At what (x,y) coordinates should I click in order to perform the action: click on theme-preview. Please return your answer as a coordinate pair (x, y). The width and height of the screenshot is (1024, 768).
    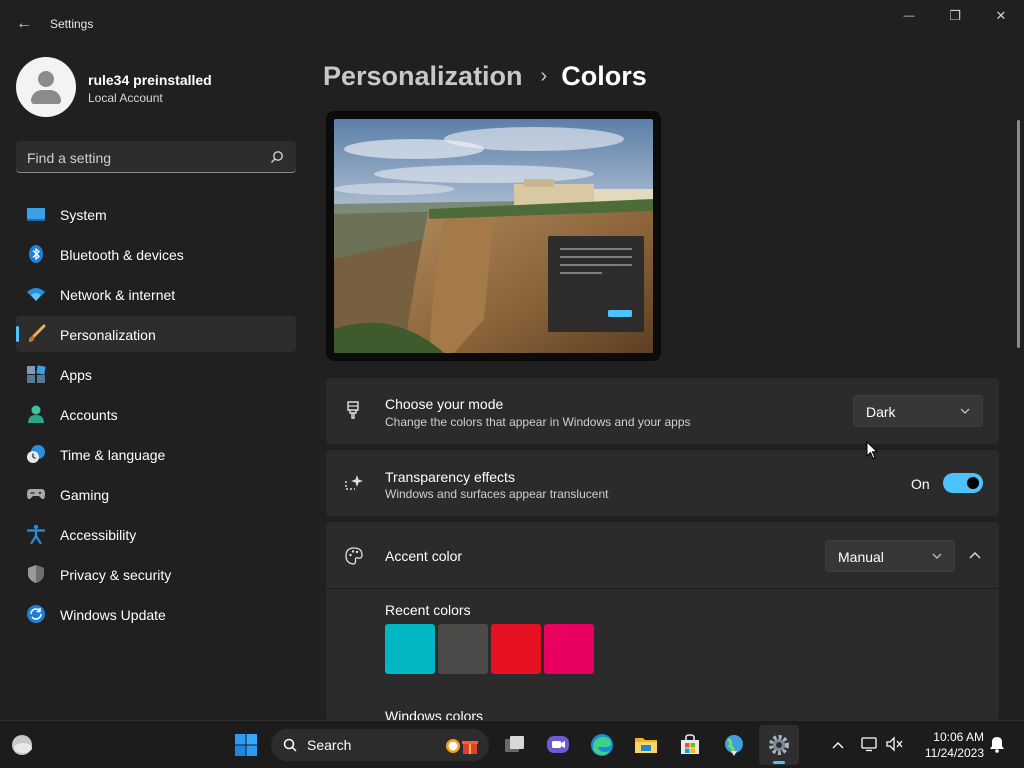
    Looking at the image, I should click on (493, 236).